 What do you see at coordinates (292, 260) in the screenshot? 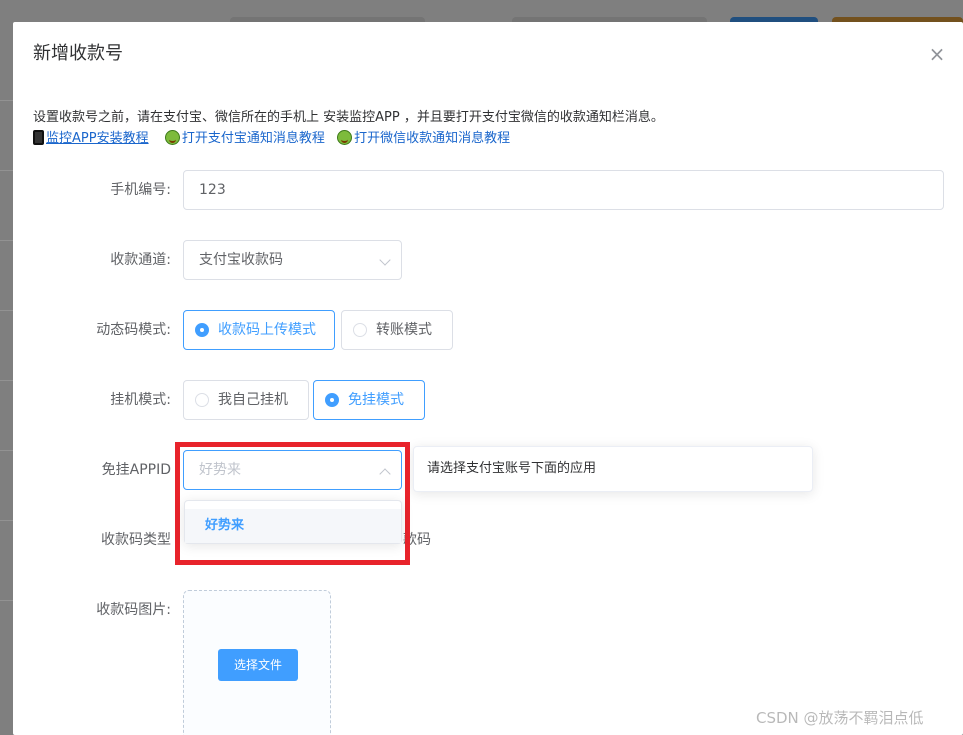
I see `channel-select: 支付宝收款码` at bounding box center [292, 260].